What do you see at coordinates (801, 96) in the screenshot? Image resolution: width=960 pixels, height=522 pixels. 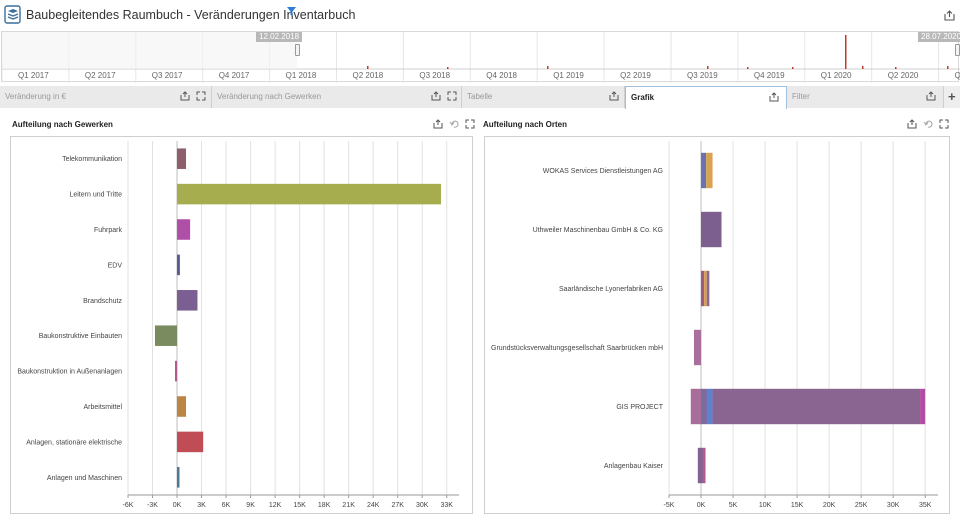 I see `tab-label: Filter` at bounding box center [801, 96].